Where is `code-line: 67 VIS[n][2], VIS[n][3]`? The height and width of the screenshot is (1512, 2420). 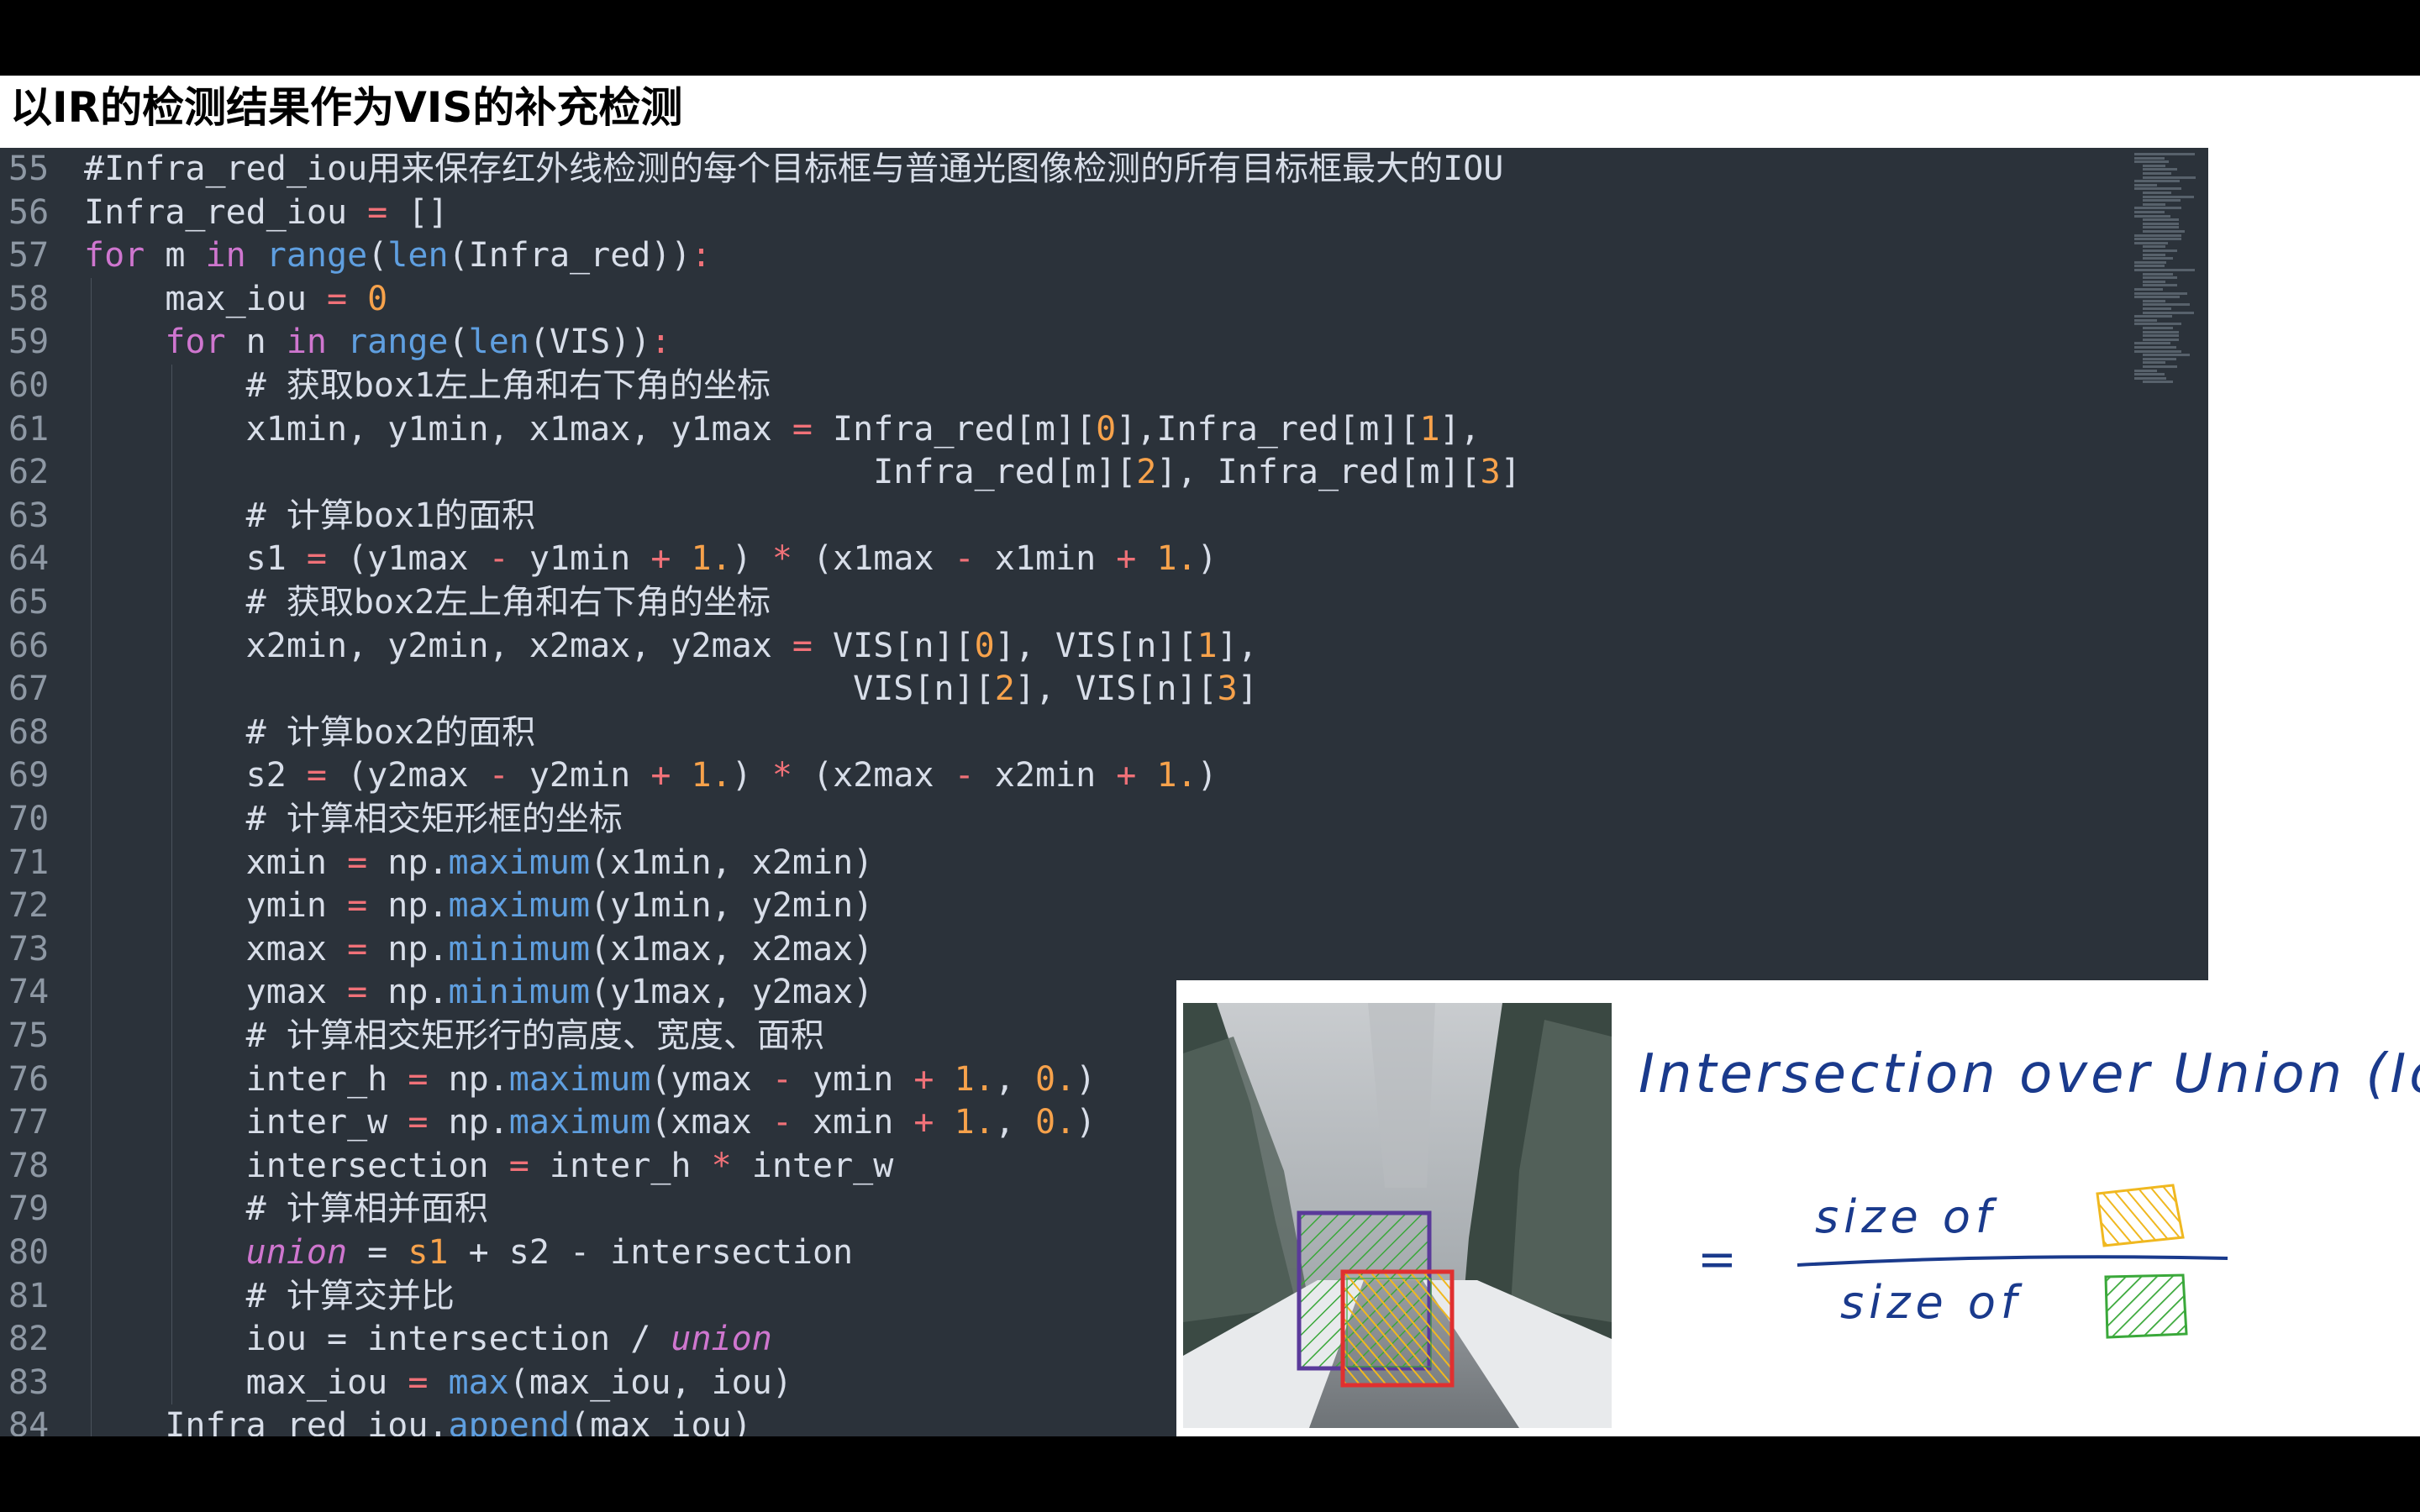
code-line: 67 VIS[n][2], VIS[n][3] is located at coordinates (629, 689).